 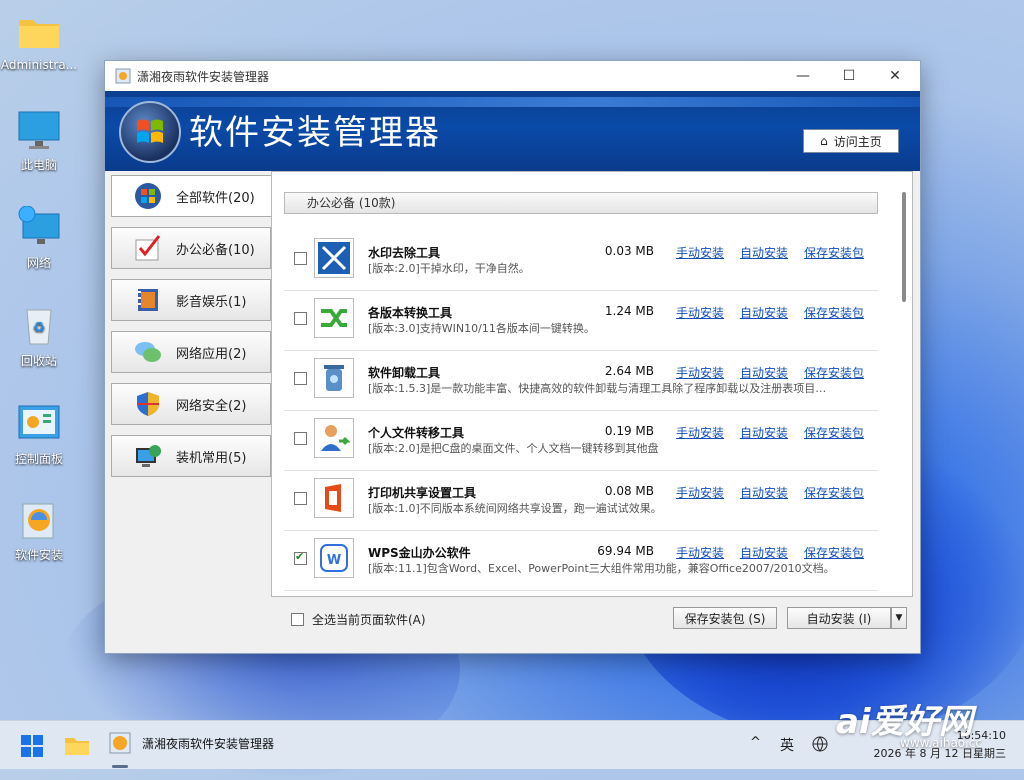 What do you see at coordinates (39, 434) in the screenshot?
I see `desktop-icon-control-panel: 控制面板` at bounding box center [39, 434].